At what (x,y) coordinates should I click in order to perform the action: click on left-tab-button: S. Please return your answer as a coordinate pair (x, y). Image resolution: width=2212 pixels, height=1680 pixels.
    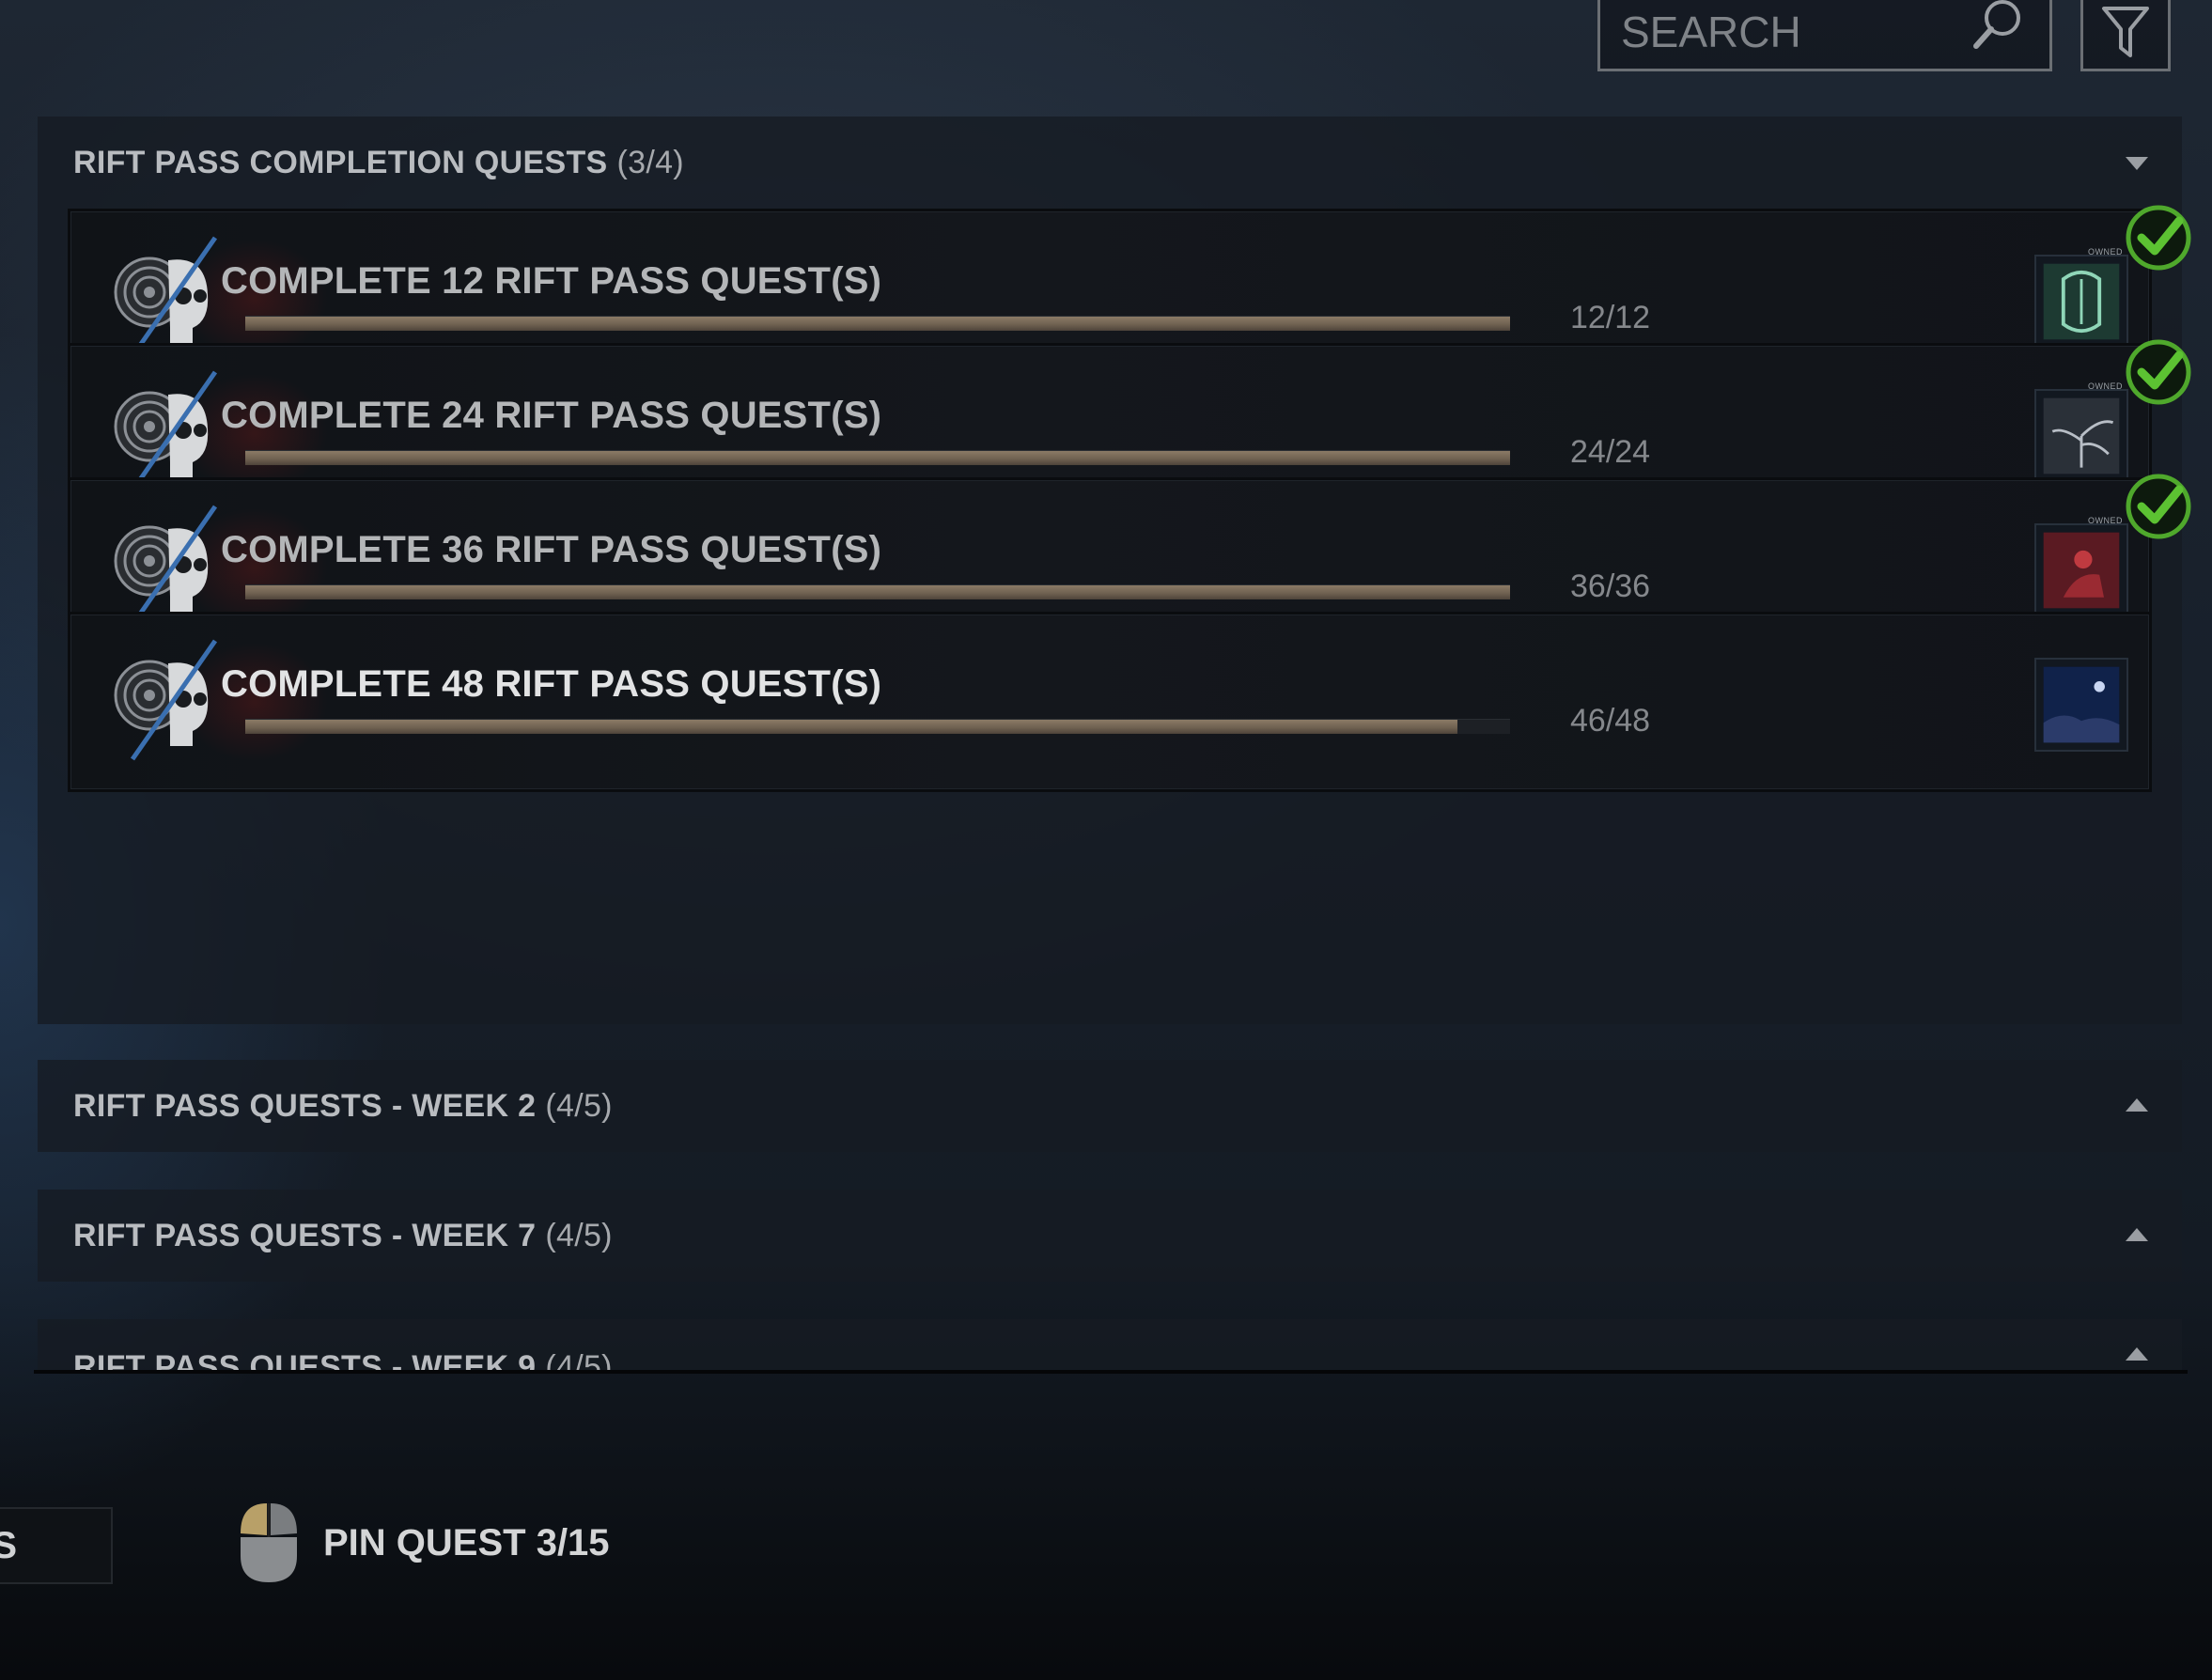
    Looking at the image, I should click on (56, 1545).